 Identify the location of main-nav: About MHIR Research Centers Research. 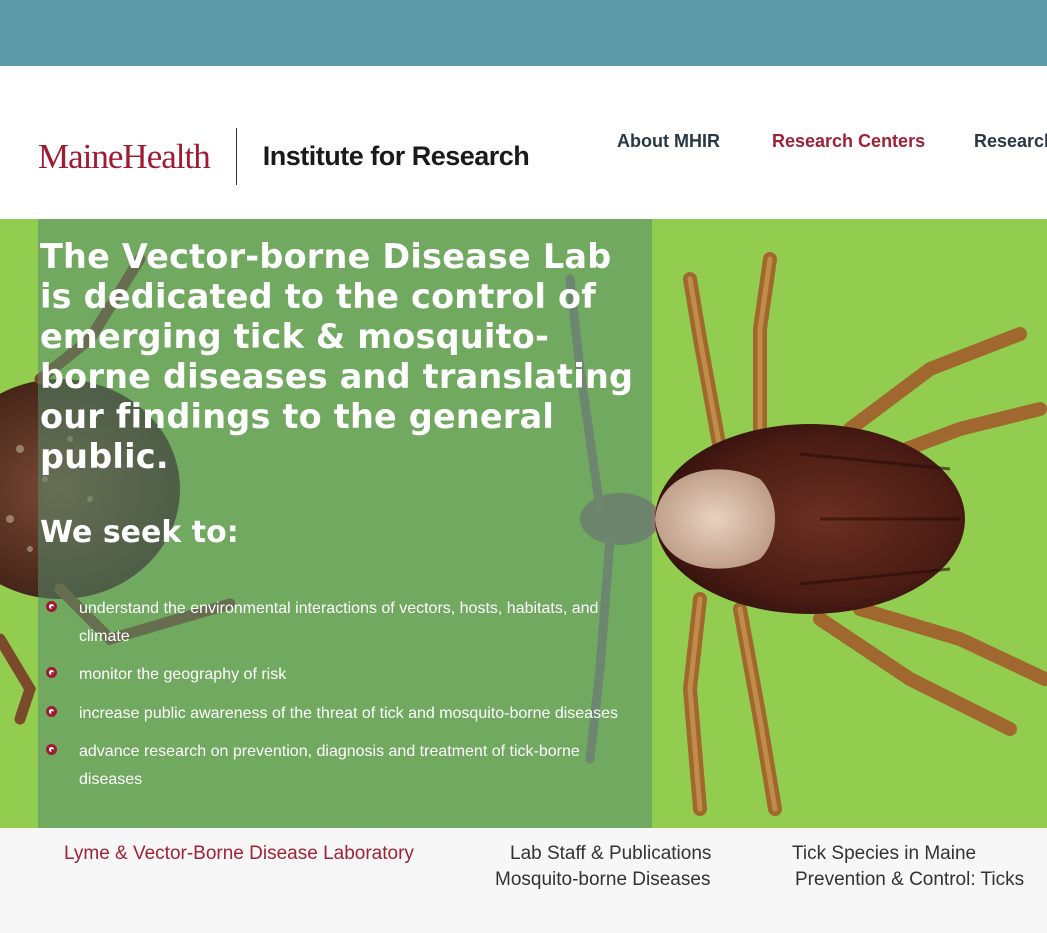
(523, 143).